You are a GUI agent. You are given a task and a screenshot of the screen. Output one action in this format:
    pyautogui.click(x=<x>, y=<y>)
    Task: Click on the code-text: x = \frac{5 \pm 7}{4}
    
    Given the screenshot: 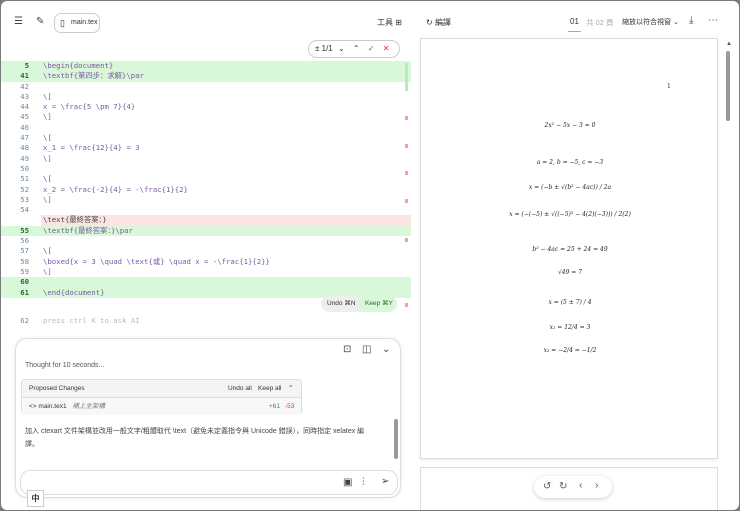 What is the action you would take?
    pyautogui.click(x=89, y=107)
    